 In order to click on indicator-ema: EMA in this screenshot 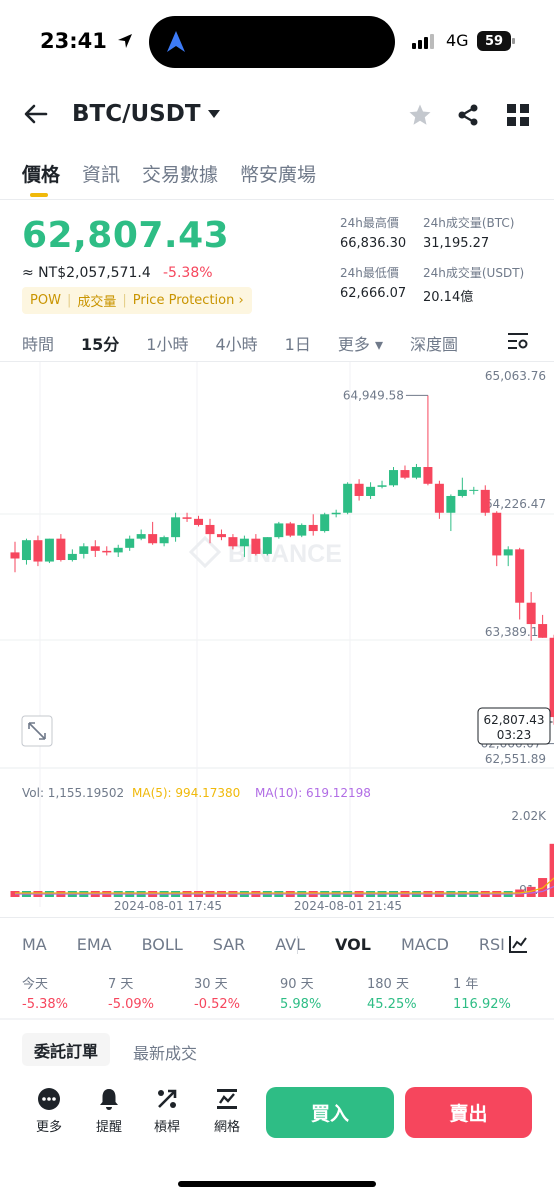, I will do `click(94, 944)`.